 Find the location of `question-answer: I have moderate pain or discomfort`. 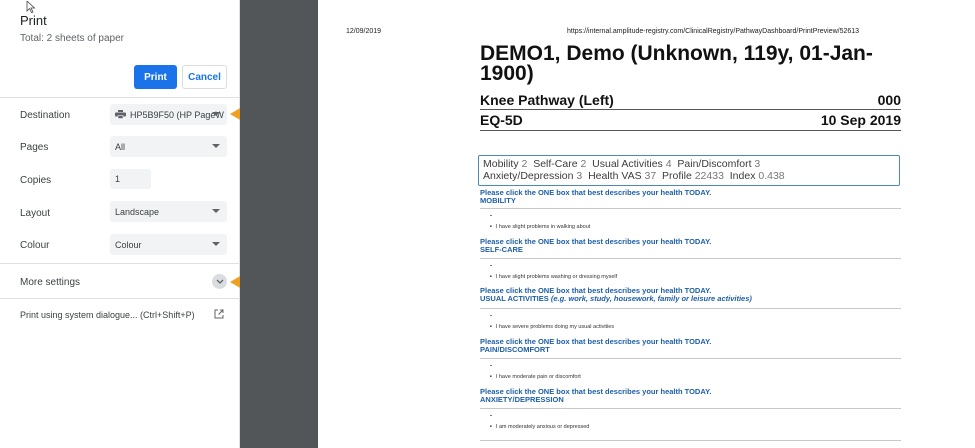

question-answer: I have moderate pain or discomfort is located at coordinates (535, 377).